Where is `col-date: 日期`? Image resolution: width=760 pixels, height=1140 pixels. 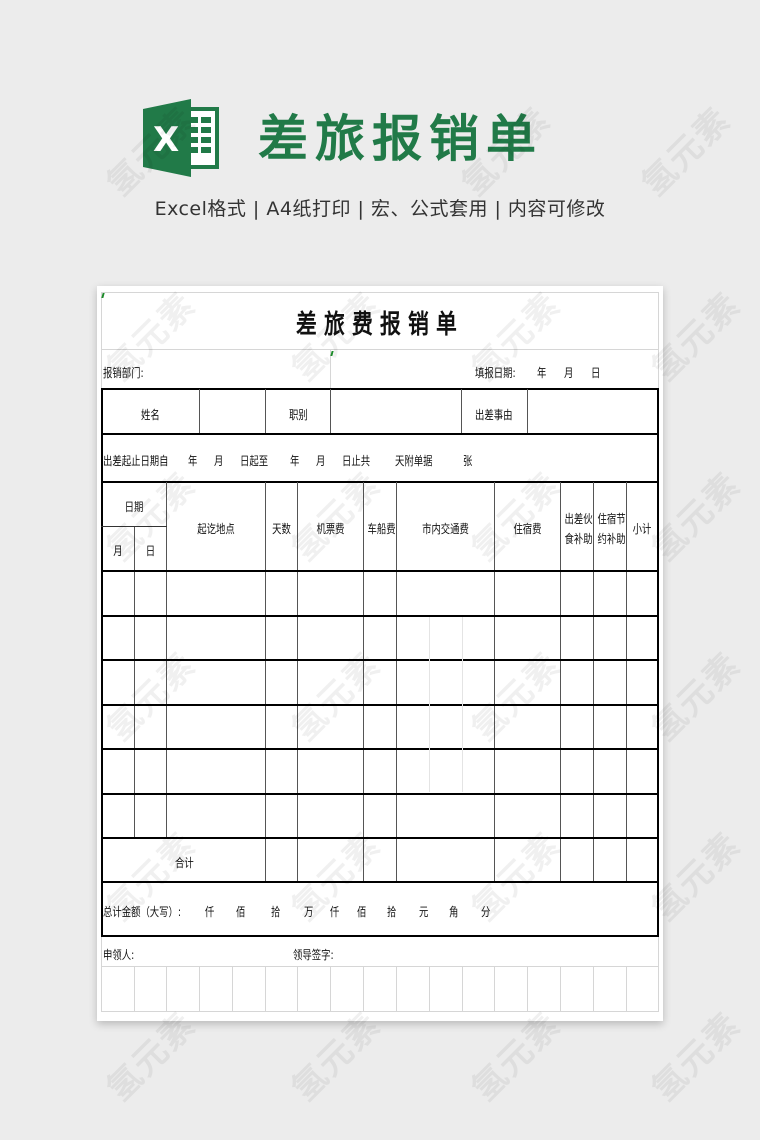 col-date: 日期 is located at coordinates (134, 507).